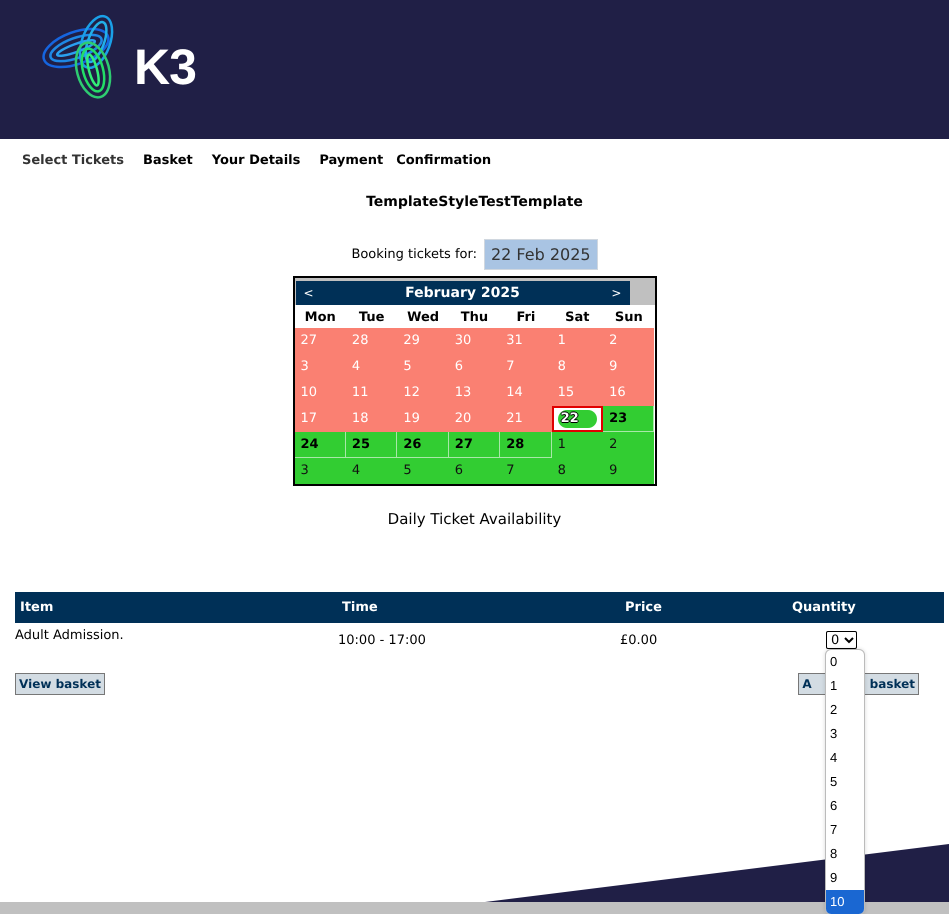  What do you see at coordinates (70, 635) in the screenshot?
I see `table-cell-text: Adult Admission.` at bounding box center [70, 635].